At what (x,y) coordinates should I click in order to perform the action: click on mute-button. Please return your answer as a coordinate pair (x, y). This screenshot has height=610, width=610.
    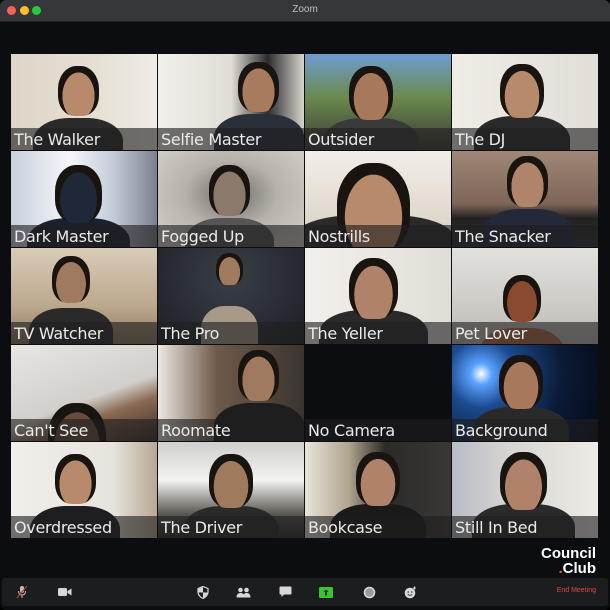
    Looking at the image, I should click on (22, 592).